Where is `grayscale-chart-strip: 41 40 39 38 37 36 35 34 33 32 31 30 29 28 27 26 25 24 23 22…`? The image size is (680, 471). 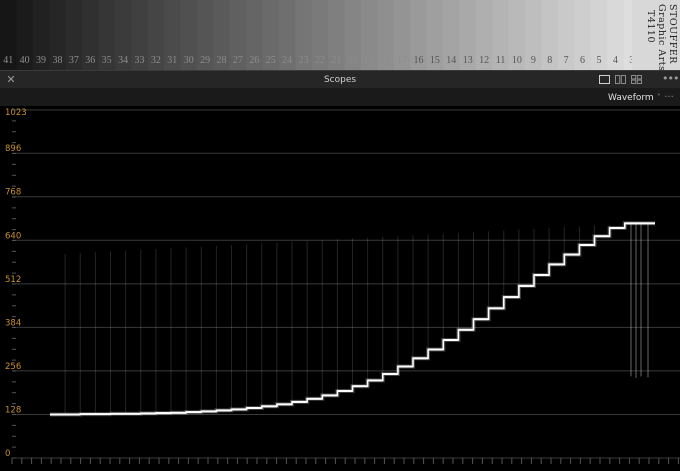
grayscale-chart-strip: 41 40 39 38 37 36 35 34 33 32 31 30 29 28 27 26 25 24 23 22… is located at coordinates (340, 35).